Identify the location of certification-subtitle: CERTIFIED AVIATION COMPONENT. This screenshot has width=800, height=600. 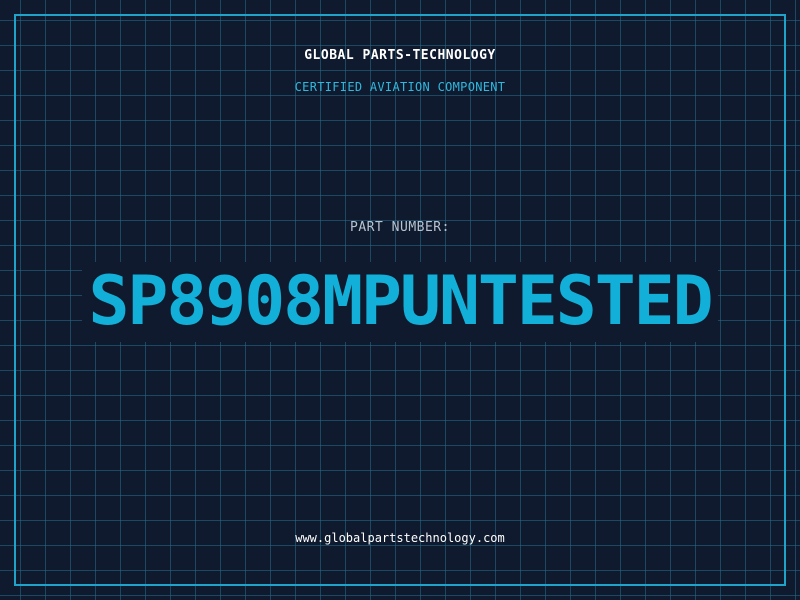
(400, 87).